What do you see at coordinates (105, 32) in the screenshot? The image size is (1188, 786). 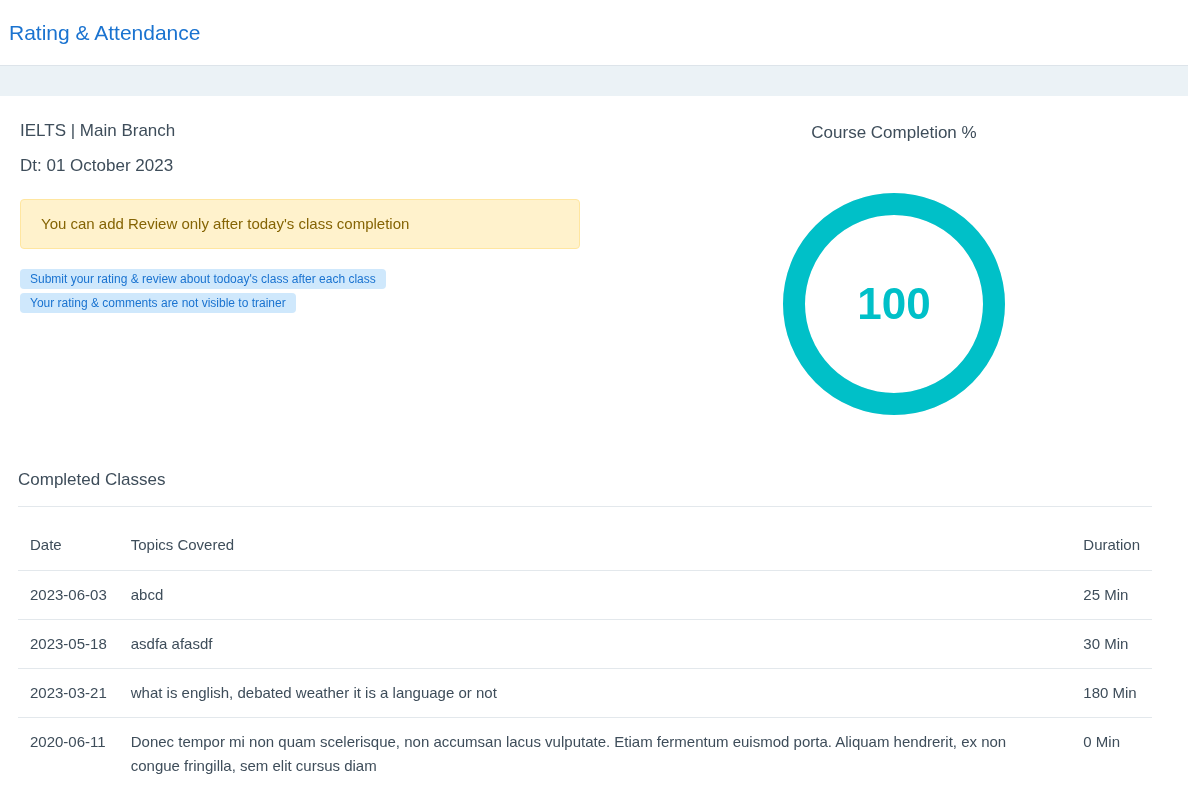 I see `page-title: Rating & Attendance` at bounding box center [105, 32].